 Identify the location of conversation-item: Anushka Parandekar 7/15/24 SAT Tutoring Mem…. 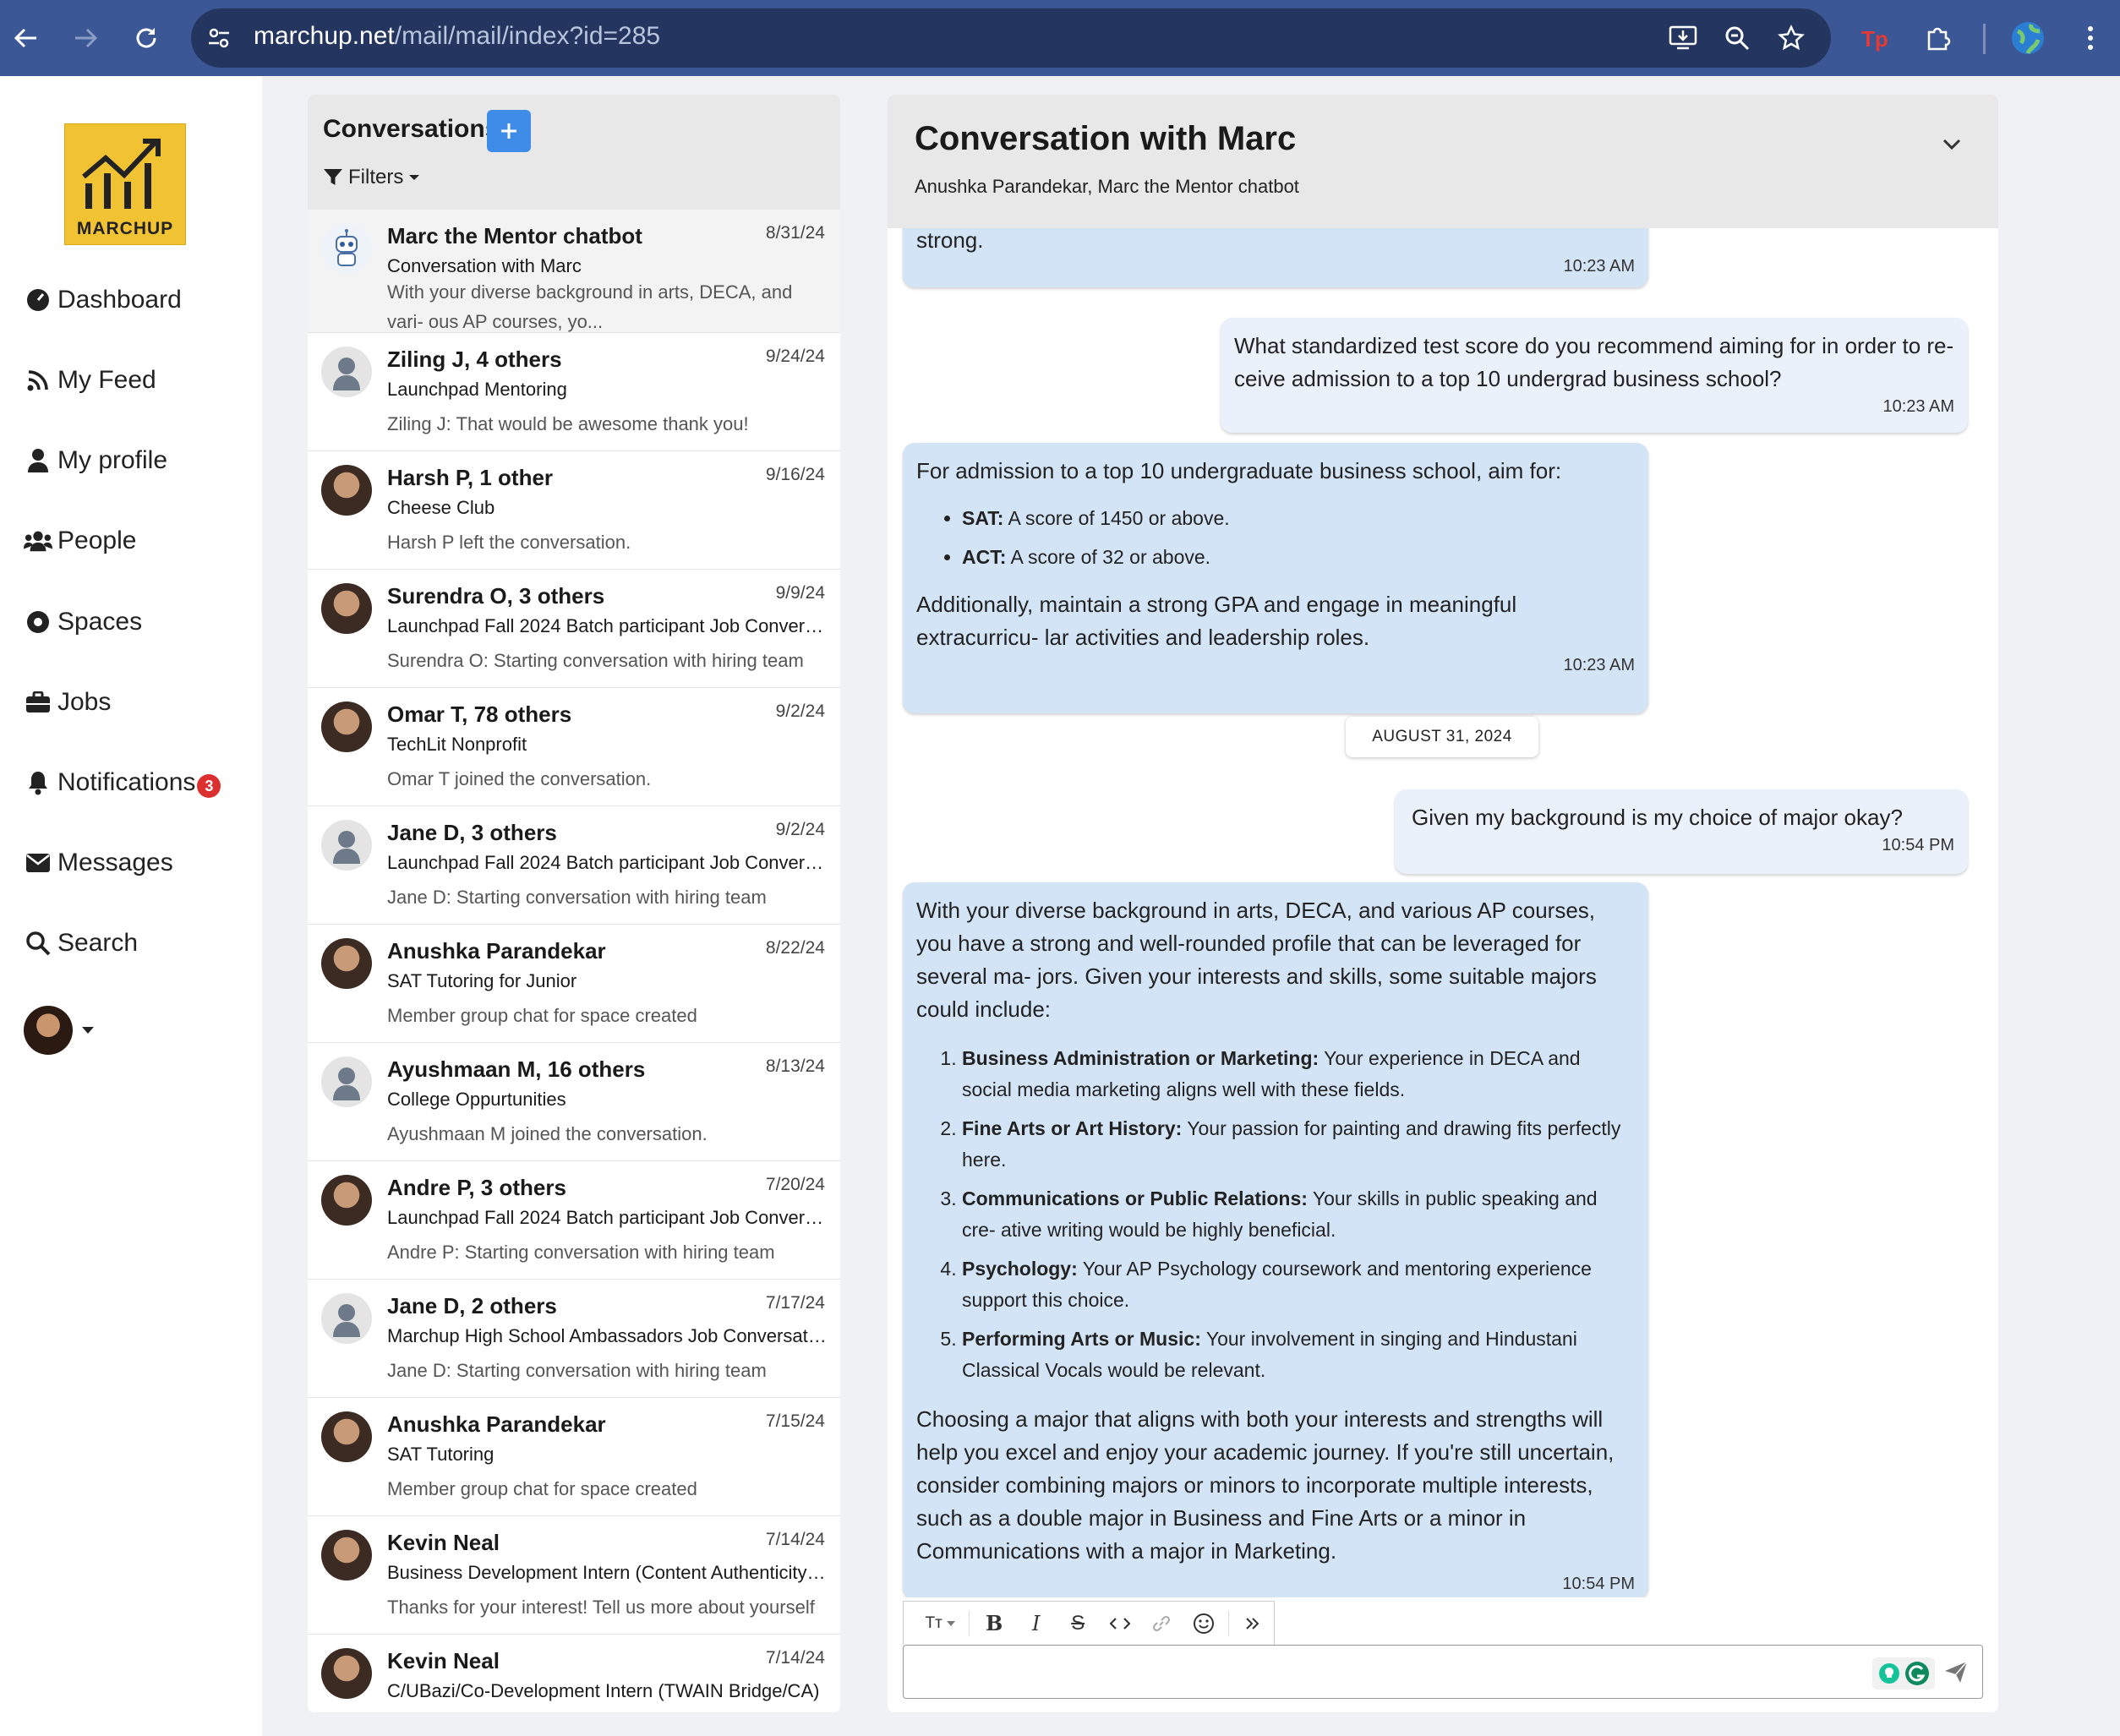
(574, 1457).